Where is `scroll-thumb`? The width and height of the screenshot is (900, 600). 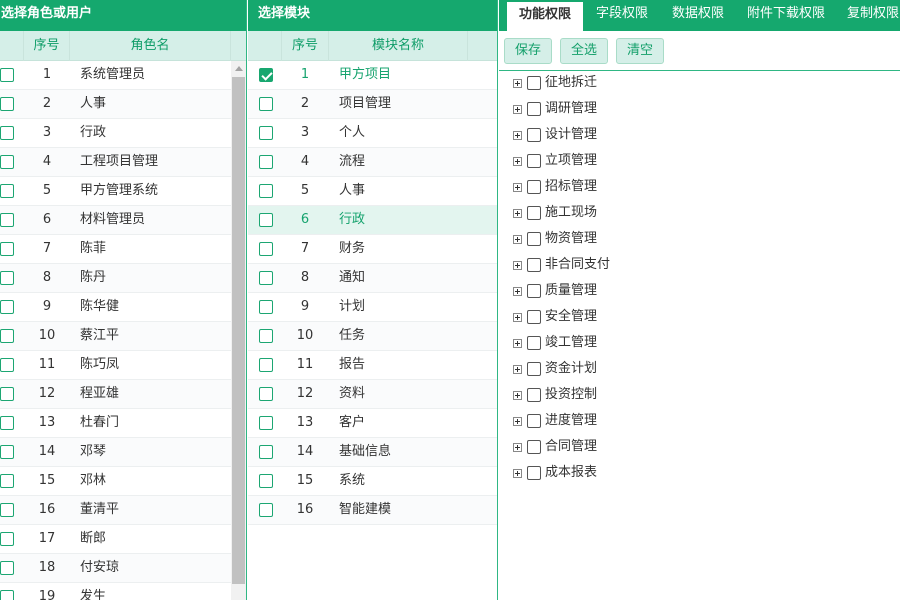
scroll-thumb is located at coordinates (238, 330).